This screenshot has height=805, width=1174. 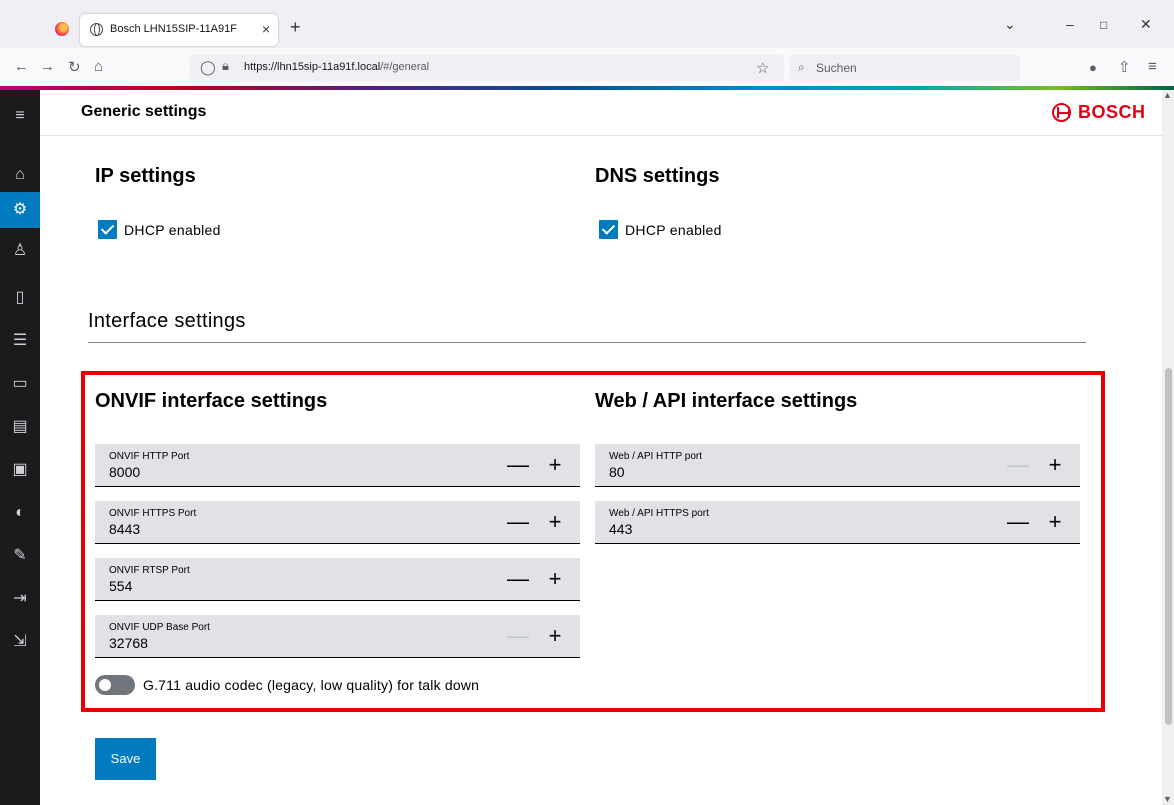 I want to click on settings-gear-icon: ⚙, so click(x=20, y=210).